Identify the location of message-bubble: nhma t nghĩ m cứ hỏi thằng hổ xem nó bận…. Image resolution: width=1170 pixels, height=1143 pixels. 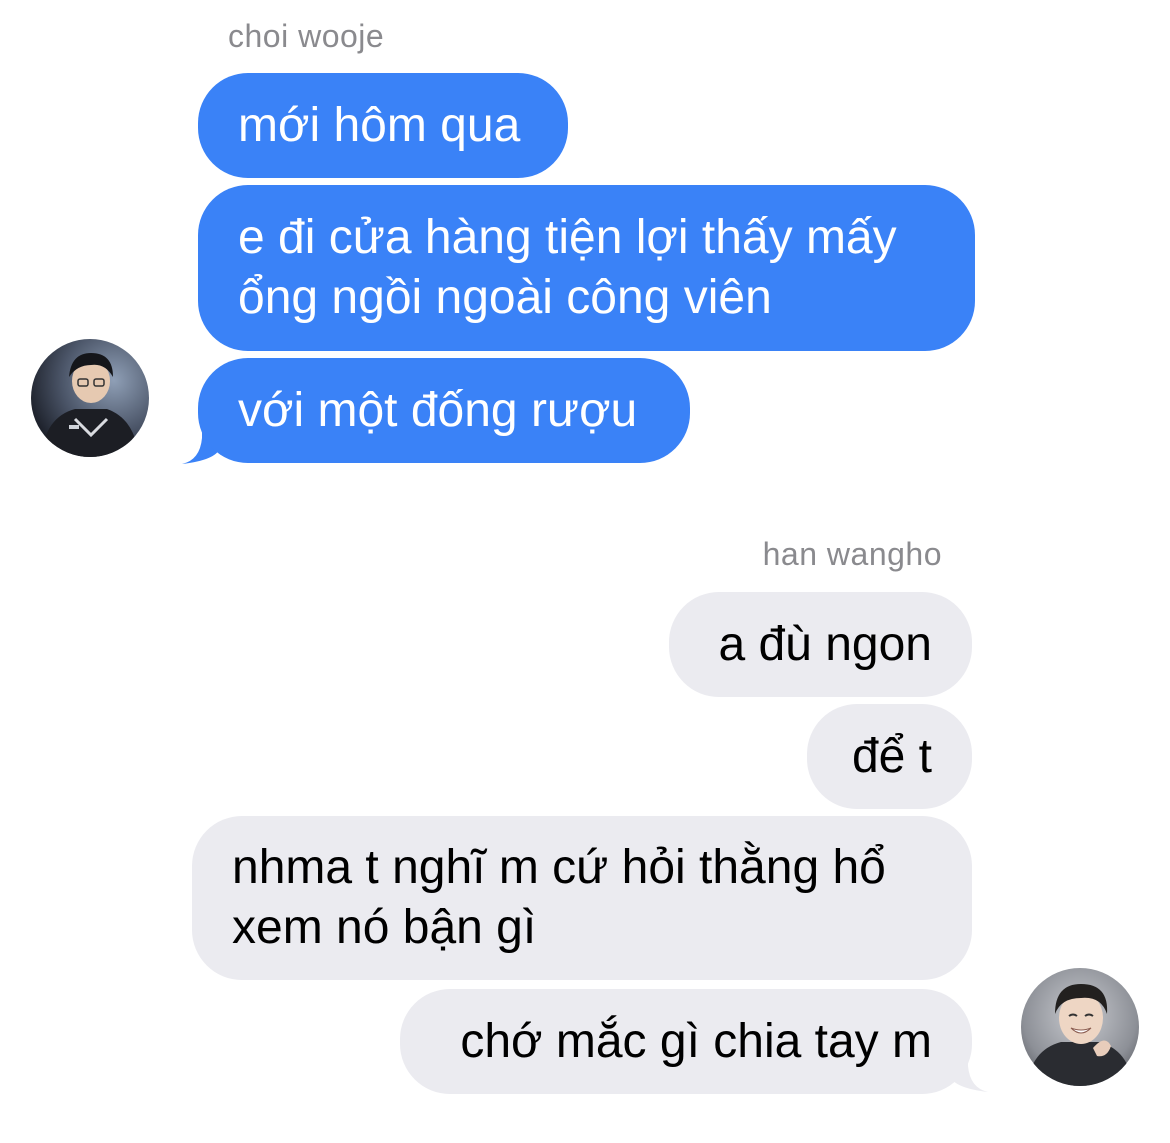
(582, 898).